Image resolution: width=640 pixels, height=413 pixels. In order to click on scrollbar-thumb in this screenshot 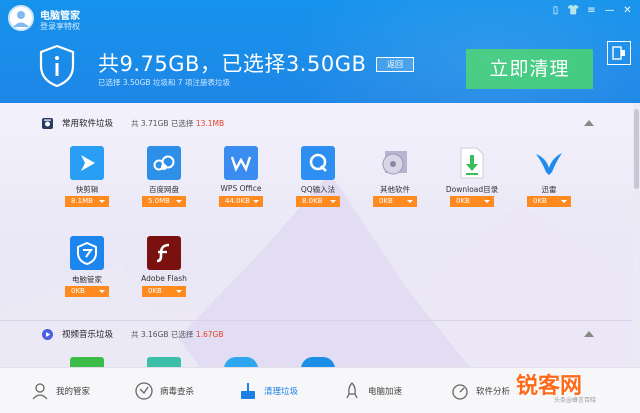, I will do `click(636, 149)`.